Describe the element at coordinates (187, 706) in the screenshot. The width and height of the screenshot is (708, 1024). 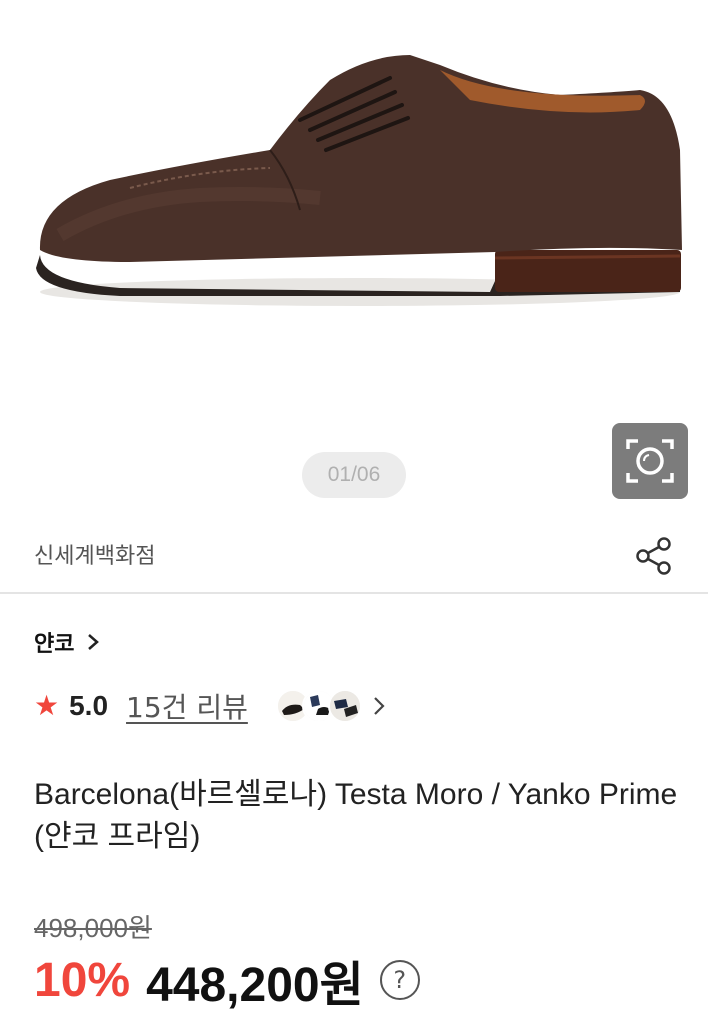
I see `review-count-link: 15건 리뷰` at that location.